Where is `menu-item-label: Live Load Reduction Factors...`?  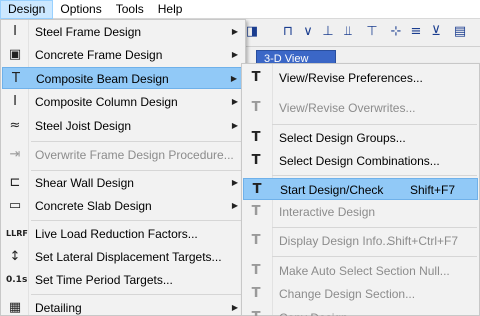
menu-item-label: Live Load Reduction Factors... is located at coordinates (116, 234).